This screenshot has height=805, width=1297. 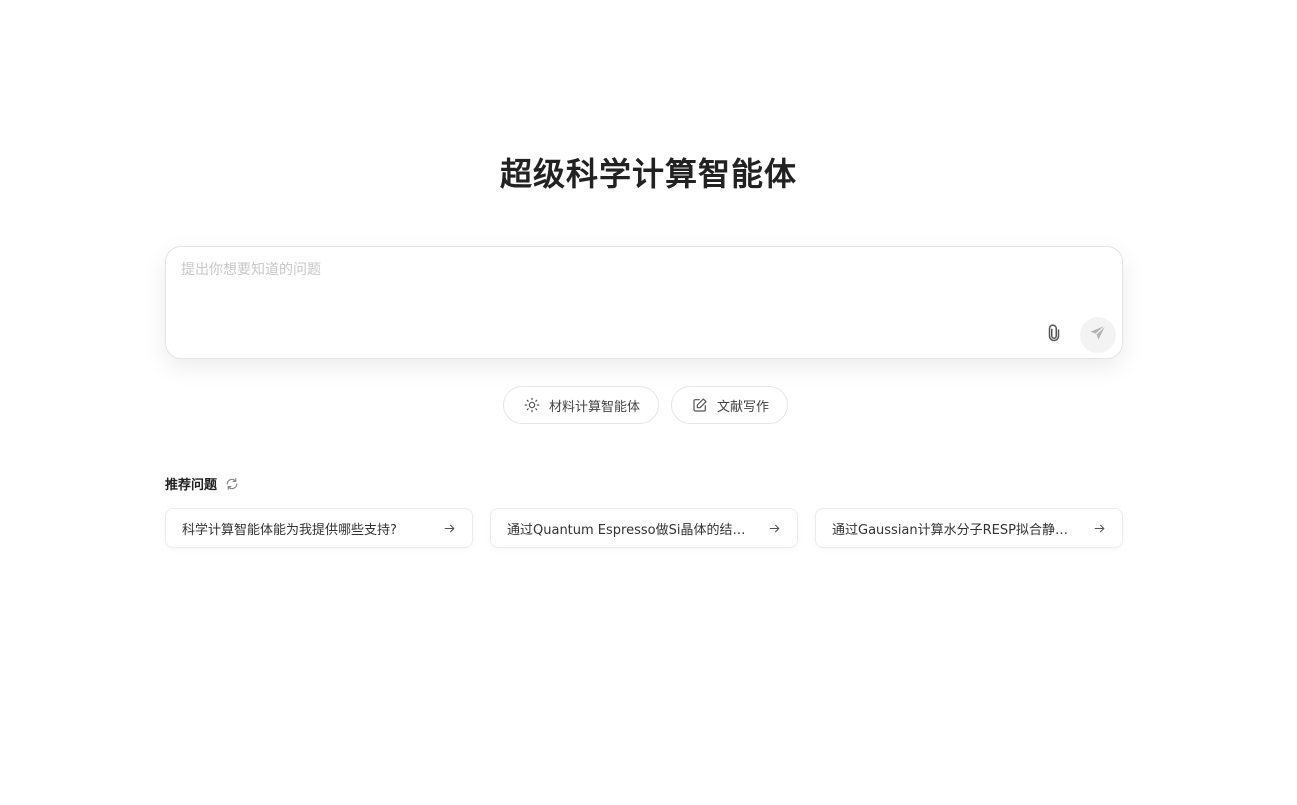 I want to click on mode-button-materials: 材料计算智能体, so click(x=580, y=405).